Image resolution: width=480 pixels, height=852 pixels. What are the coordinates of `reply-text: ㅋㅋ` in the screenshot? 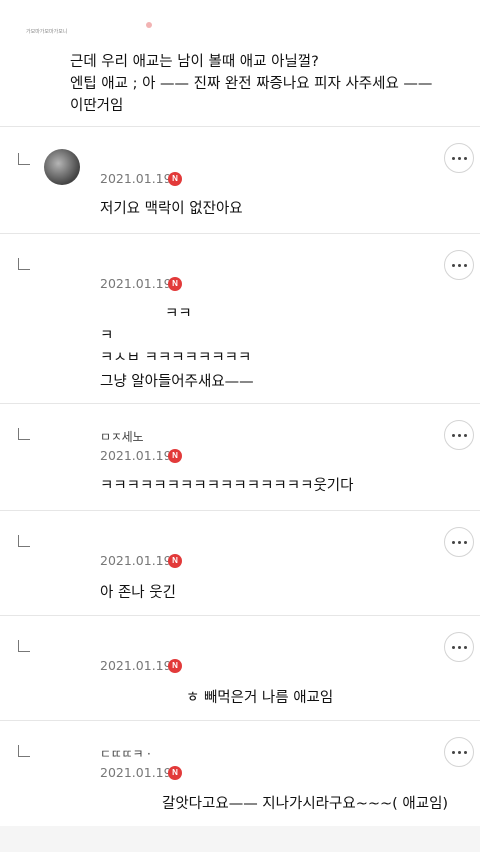 It's located at (178, 314).